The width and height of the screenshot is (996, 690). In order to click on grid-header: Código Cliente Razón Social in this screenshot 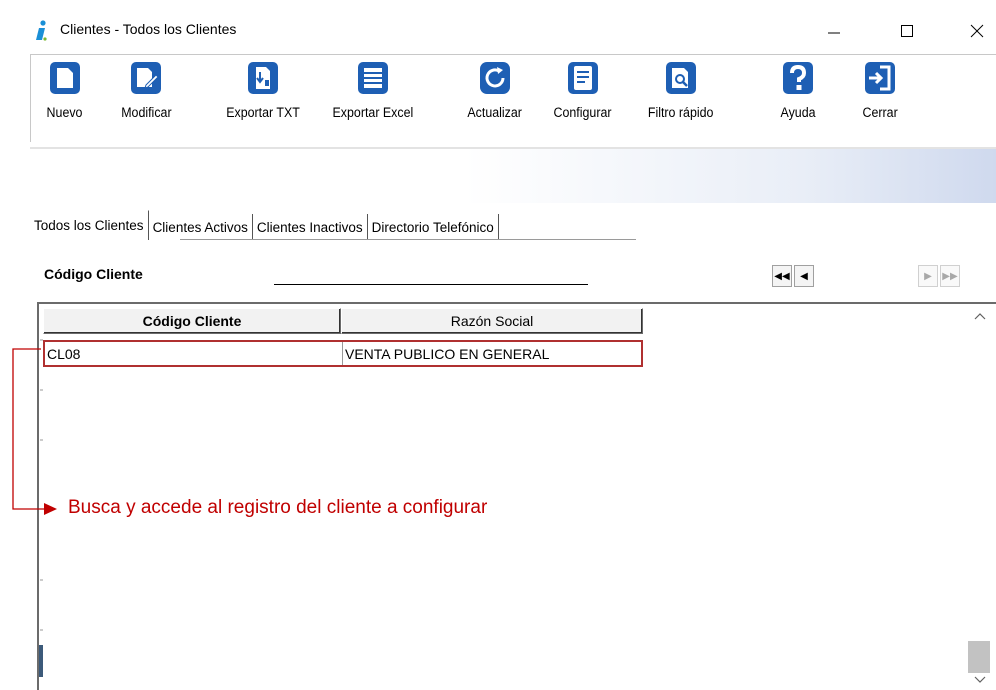, I will do `click(343, 321)`.